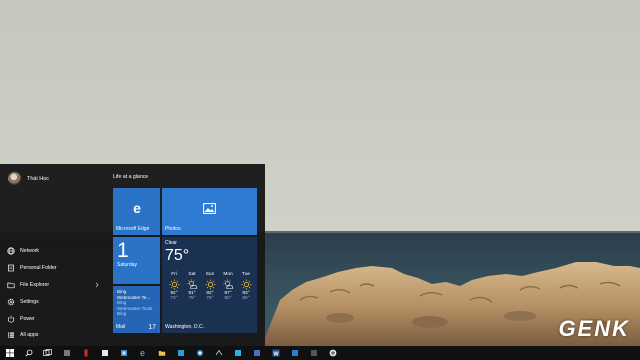  What do you see at coordinates (228, 274) in the screenshot?
I see `forecast-day-name: Mon` at bounding box center [228, 274].